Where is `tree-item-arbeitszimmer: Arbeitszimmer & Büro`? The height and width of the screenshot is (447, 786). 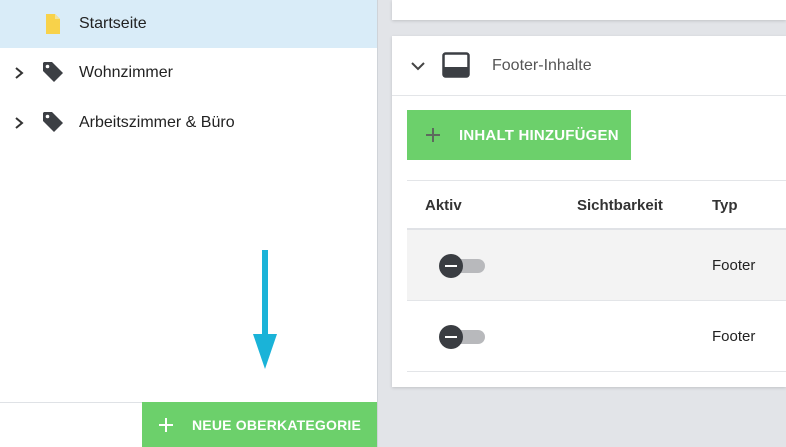
tree-item-arbeitszimmer: Arbeitszimmer & Büro is located at coordinates (188, 123).